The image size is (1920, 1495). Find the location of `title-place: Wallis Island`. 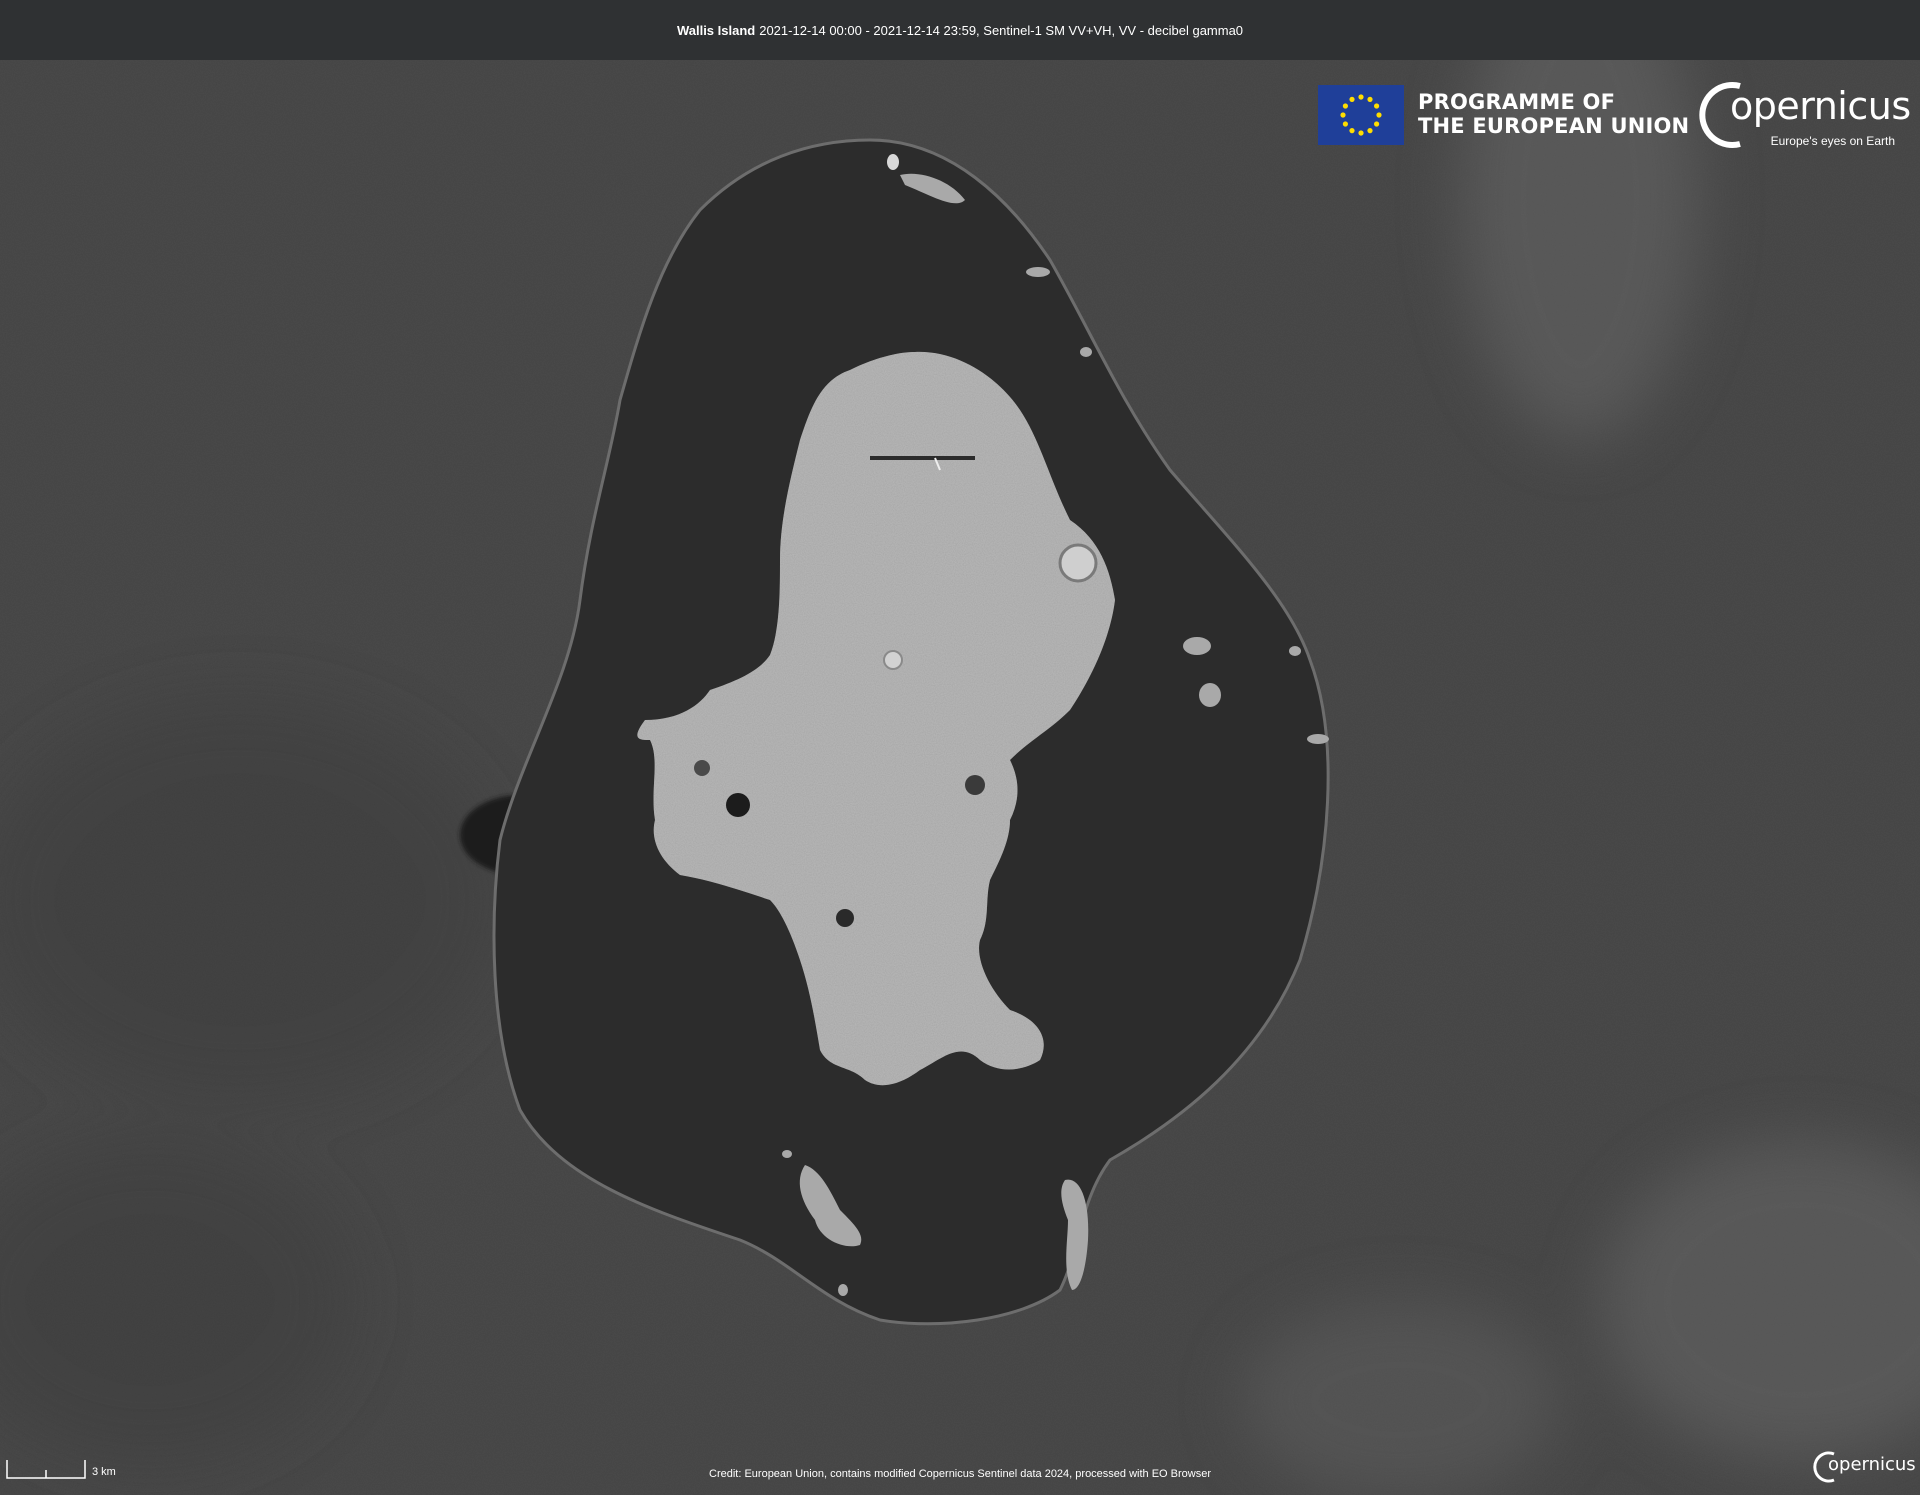

title-place: Wallis Island is located at coordinates (716, 30).